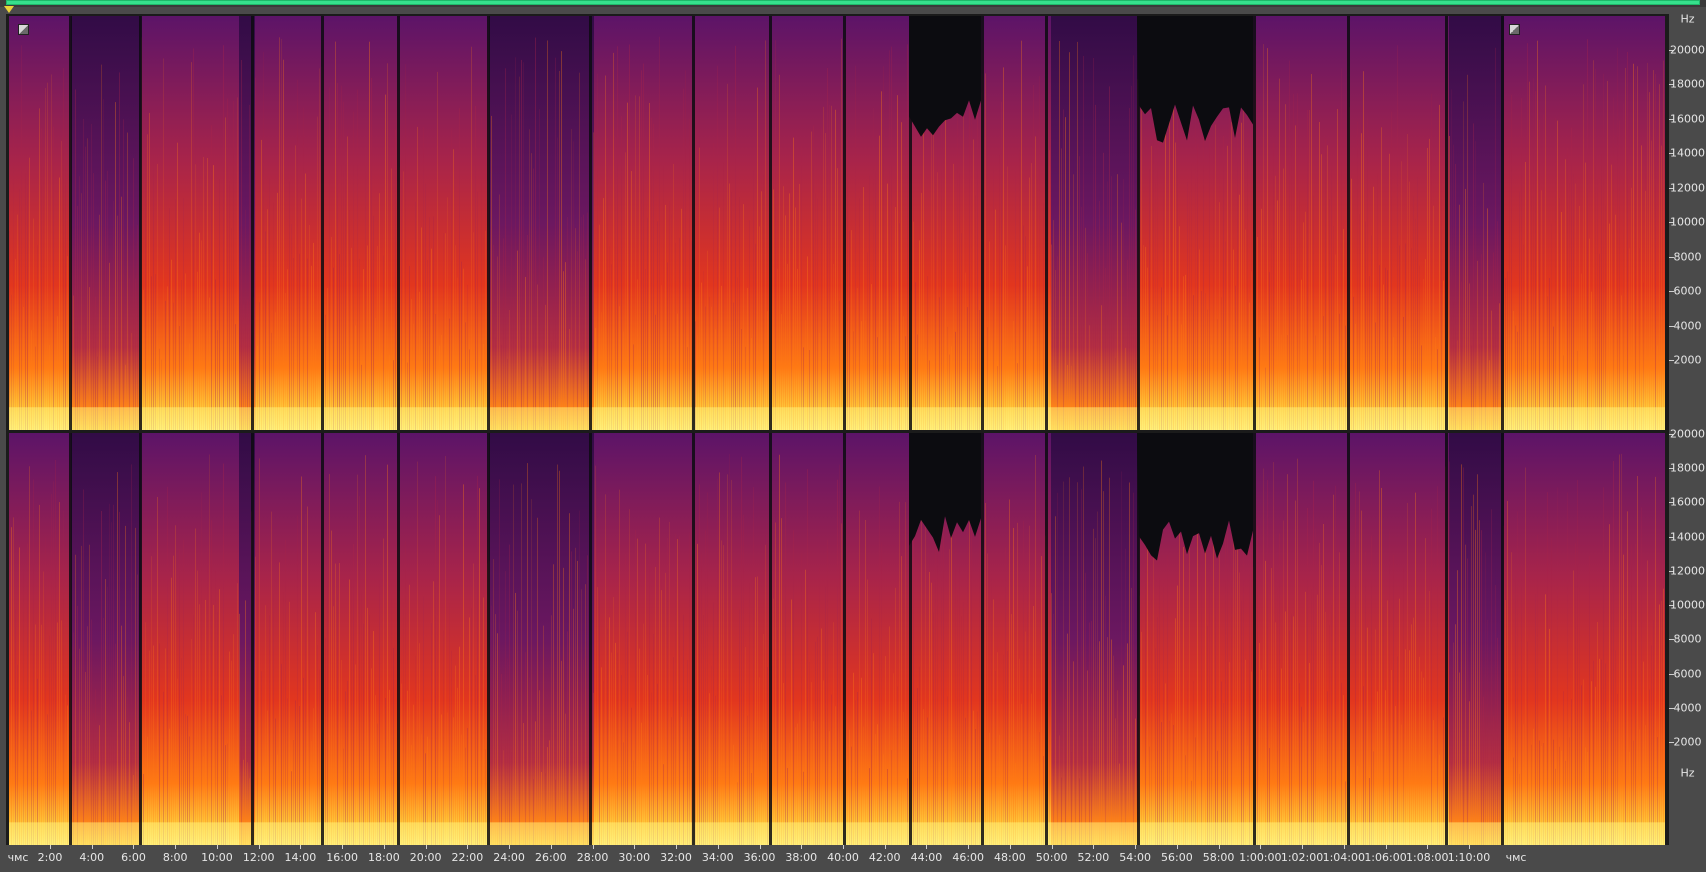 This screenshot has width=1706, height=872. I want to click on overview-selection, so click(853, 2).